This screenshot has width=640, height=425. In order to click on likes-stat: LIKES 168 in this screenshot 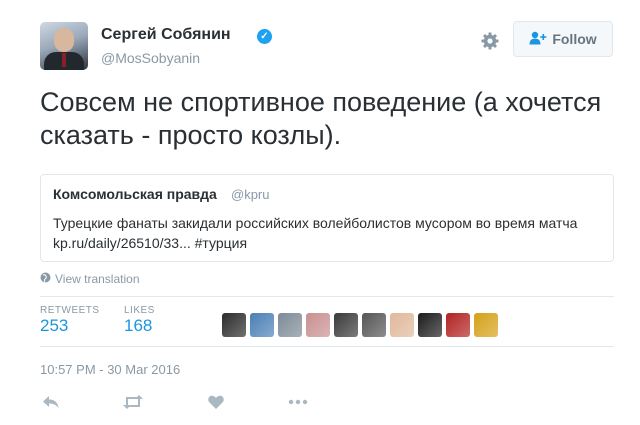, I will do `click(139, 320)`.